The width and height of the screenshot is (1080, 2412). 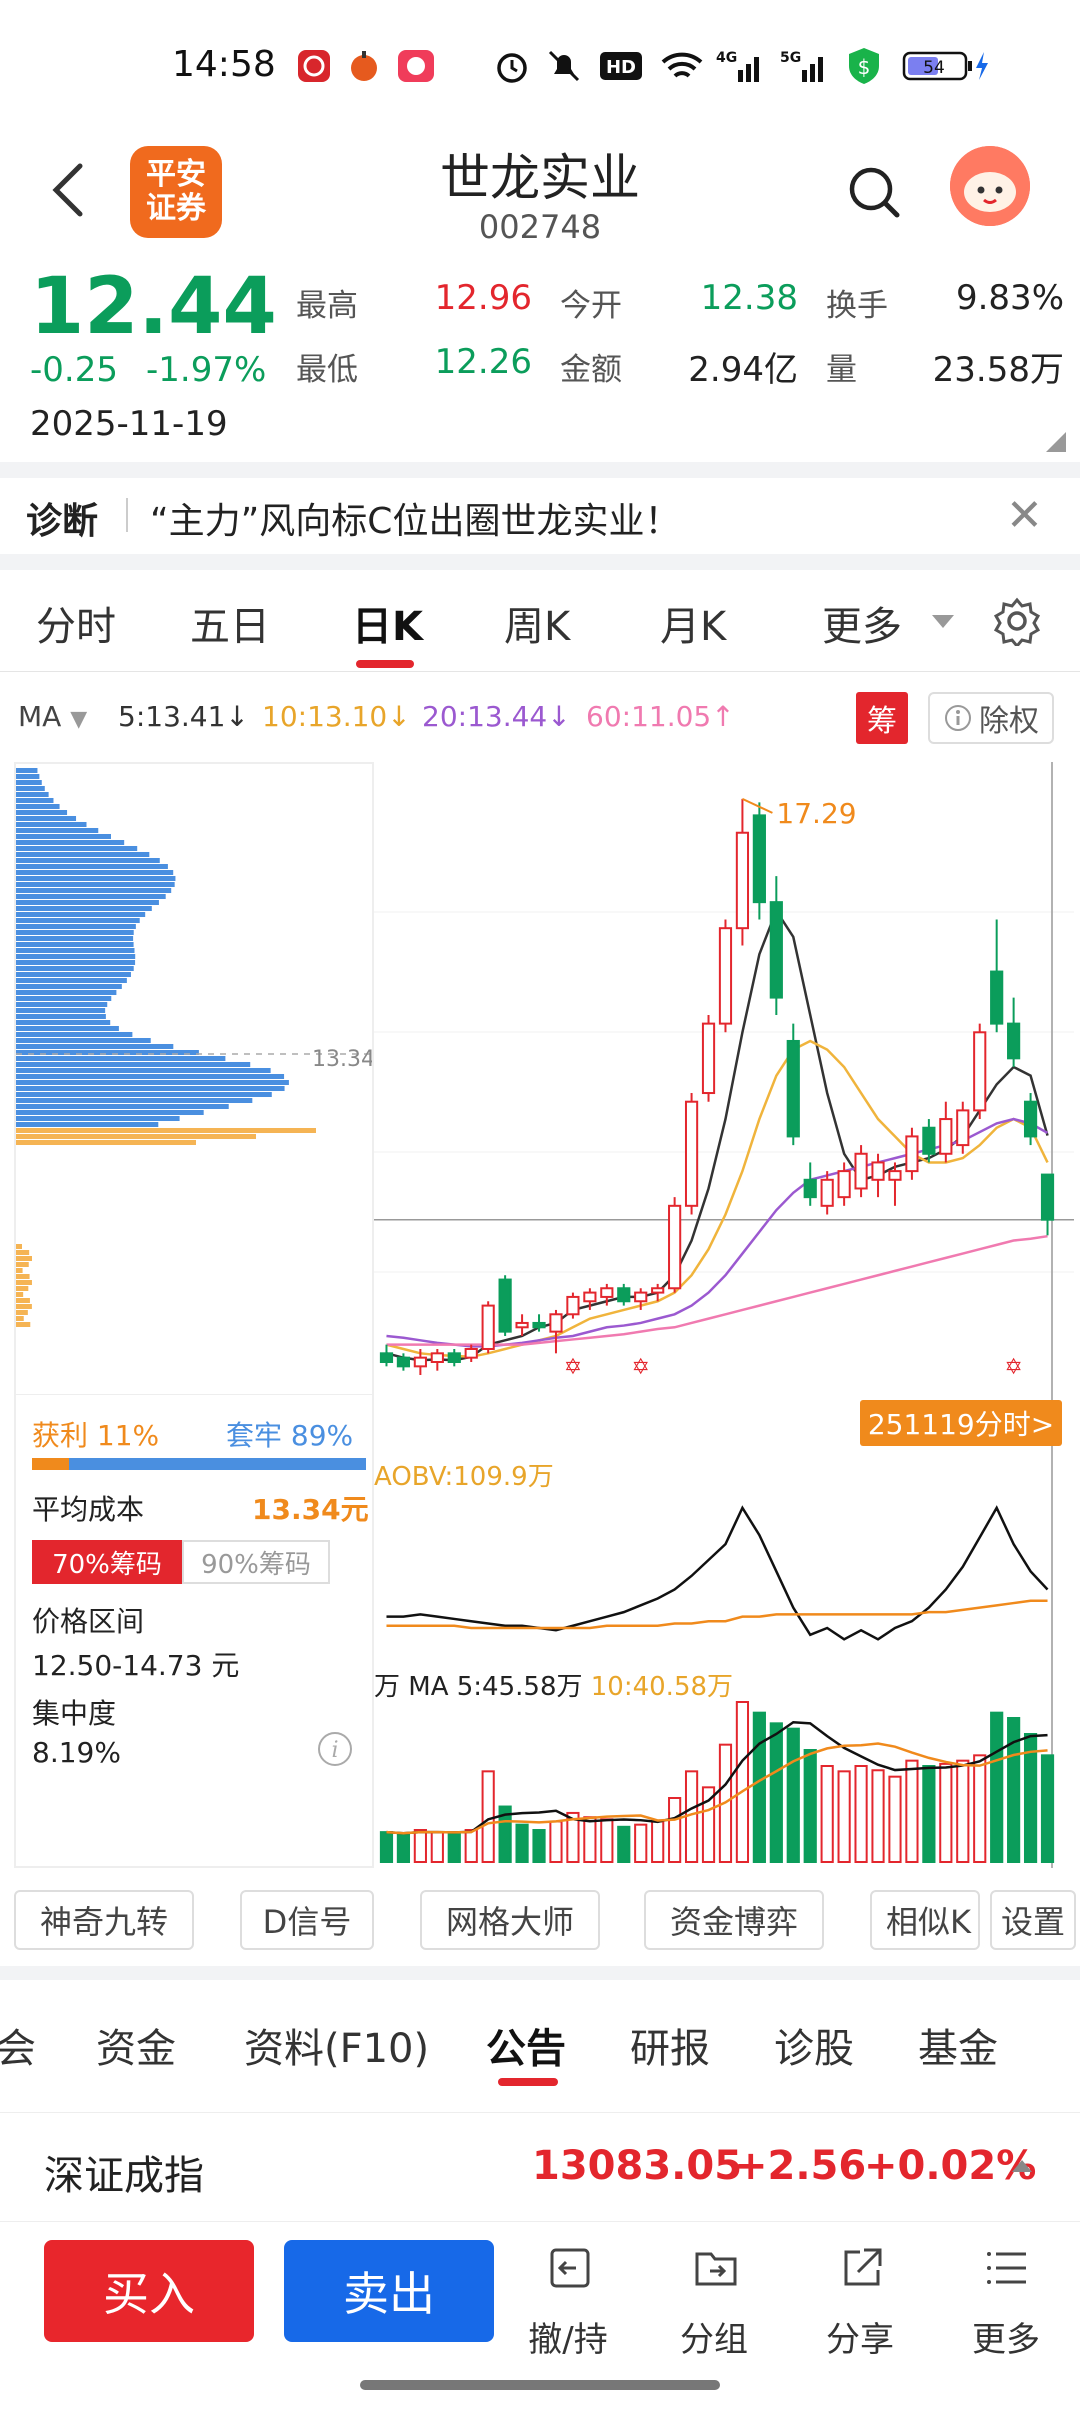 What do you see at coordinates (1024, 515) in the screenshot?
I see `close-icon: ✕` at bounding box center [1024, 515].